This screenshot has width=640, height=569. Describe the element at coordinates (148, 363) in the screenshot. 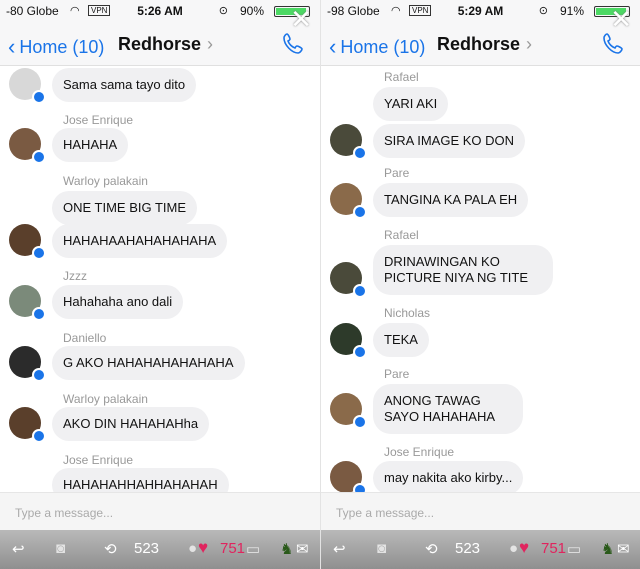

I see `message-bubble: G AKO HAHAHAHAHAHAHA` at that location.